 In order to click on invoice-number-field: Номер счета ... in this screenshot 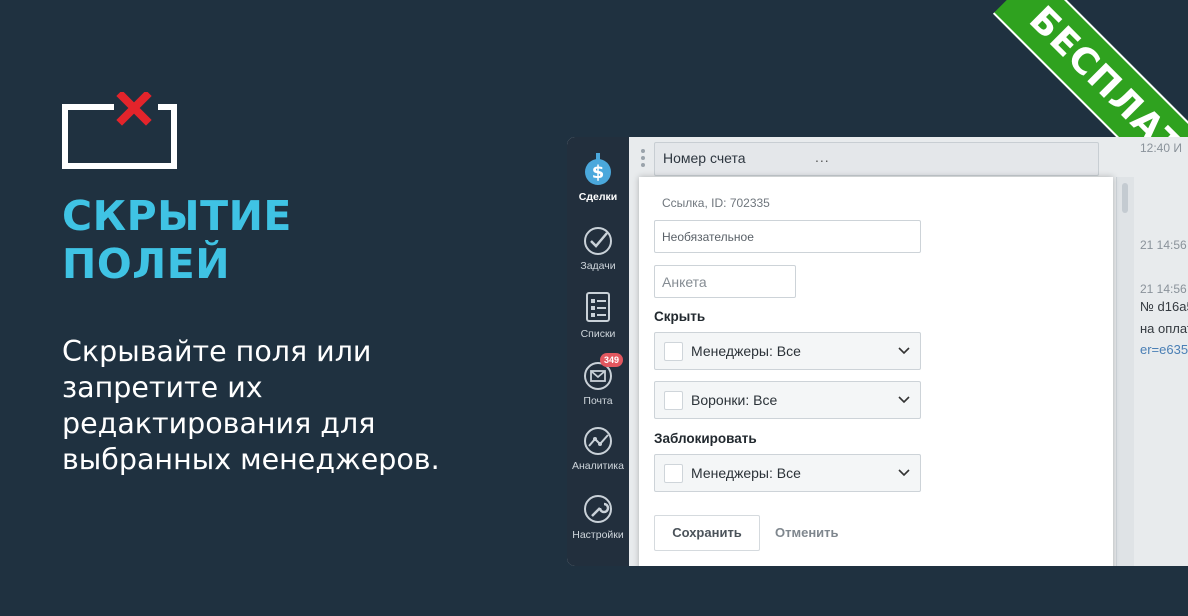, I will do `click(876, 159)`.